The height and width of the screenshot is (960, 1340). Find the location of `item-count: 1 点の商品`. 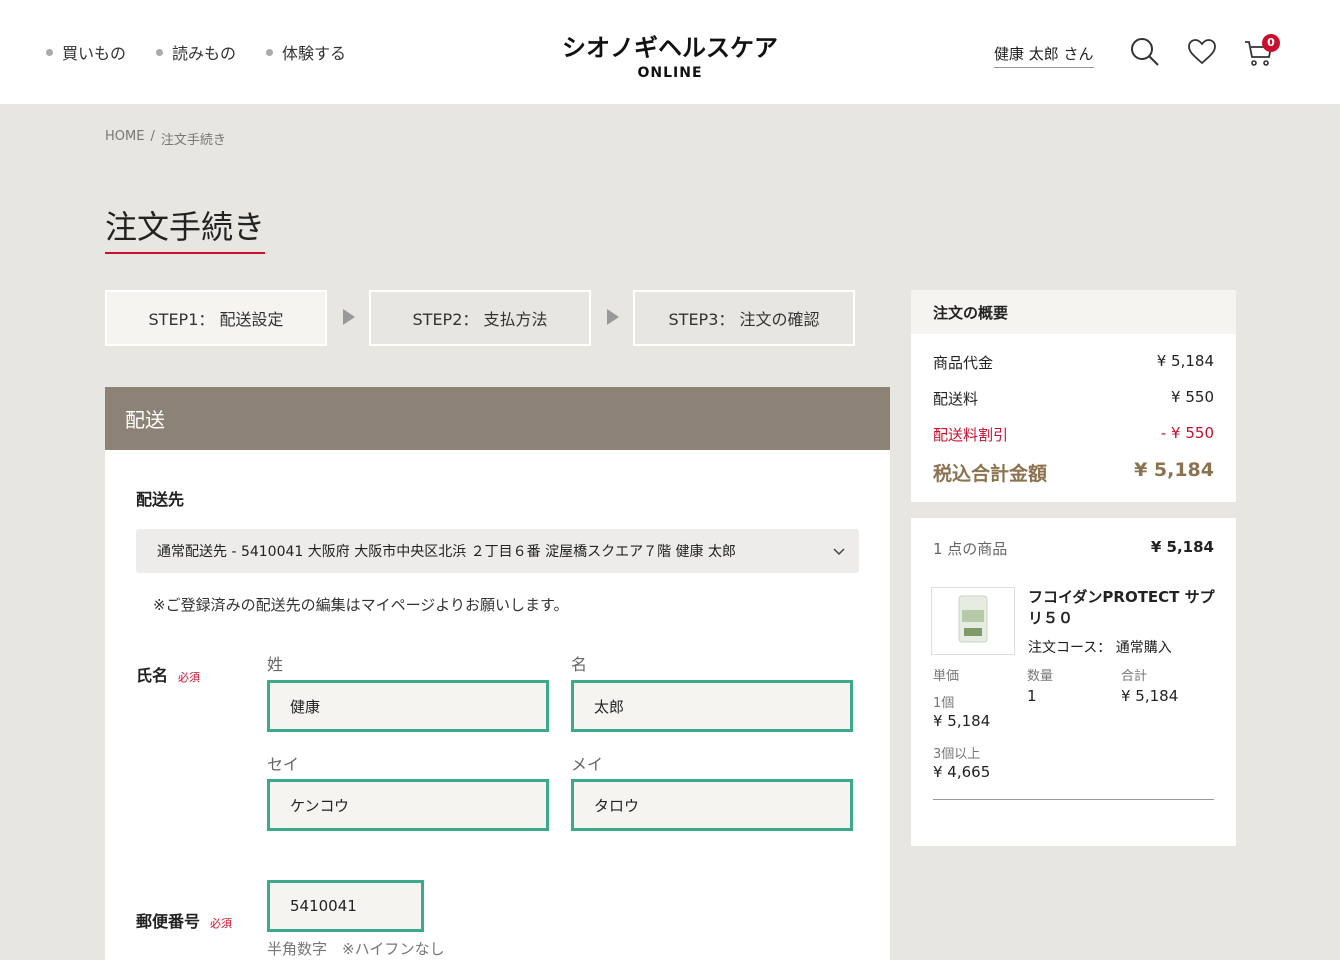

item-count: 1 点の商品 is located at coordinates (970, 549).